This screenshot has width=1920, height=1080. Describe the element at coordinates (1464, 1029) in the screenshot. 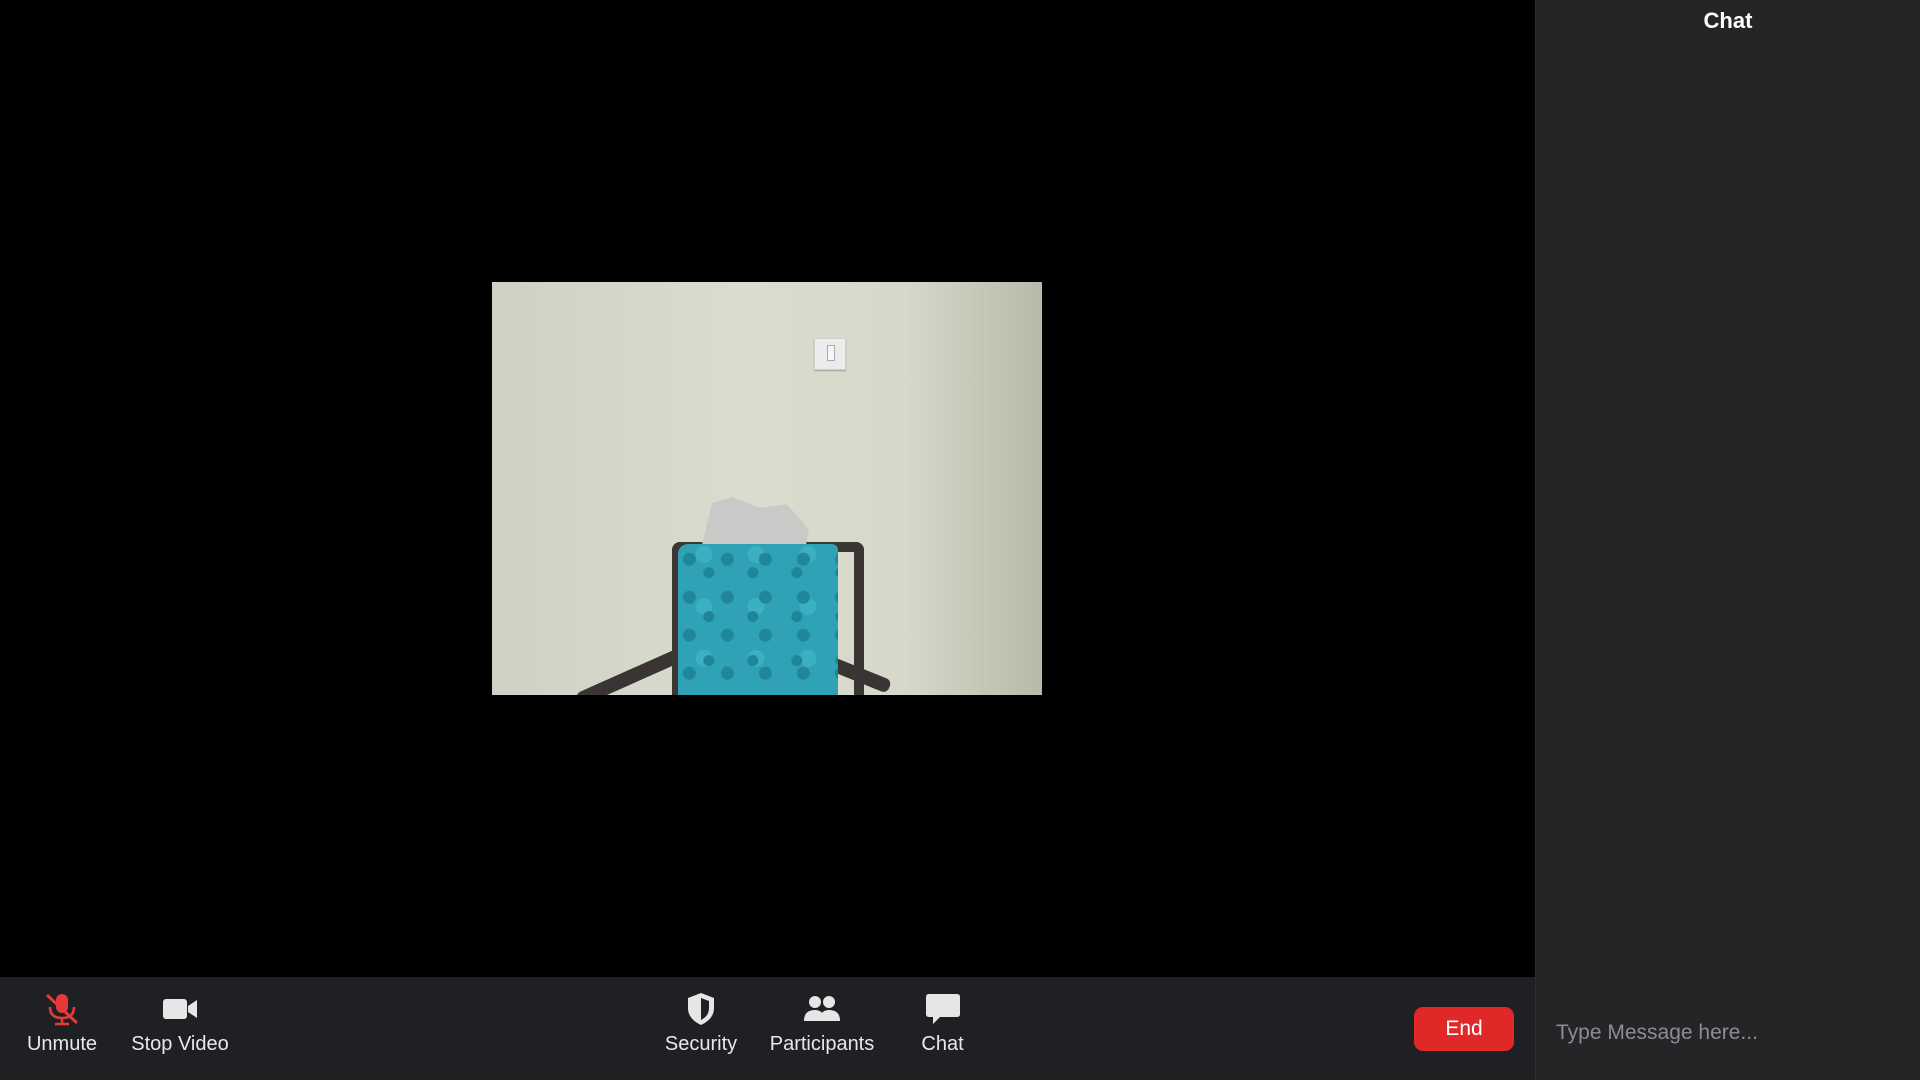

I see `end-meeting-button: End` at that location.